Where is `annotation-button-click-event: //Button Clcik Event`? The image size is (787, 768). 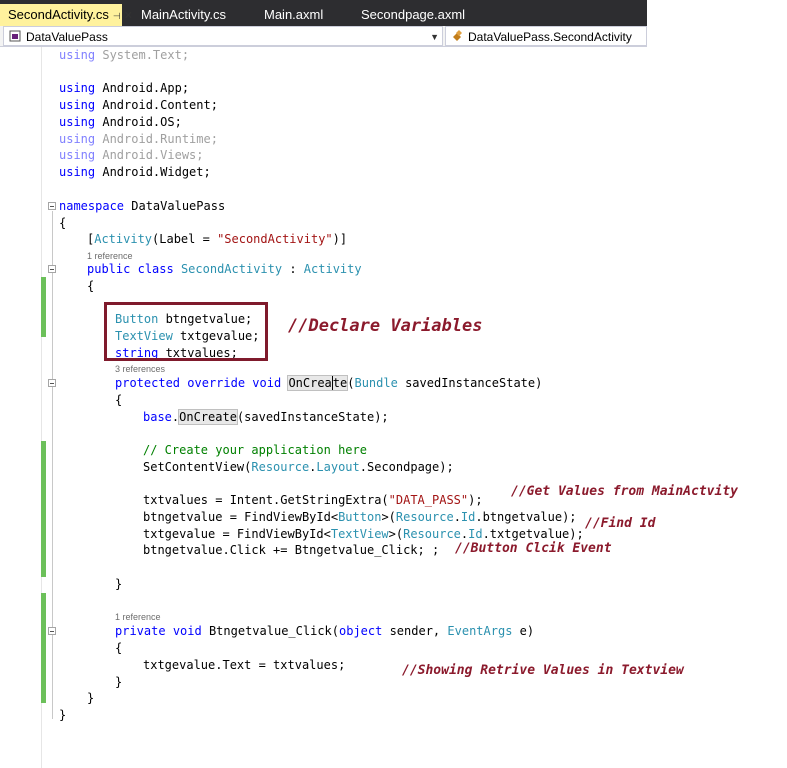
annotation-button-click-event: //Button Clcik Event is located at coordinates (533, 548).